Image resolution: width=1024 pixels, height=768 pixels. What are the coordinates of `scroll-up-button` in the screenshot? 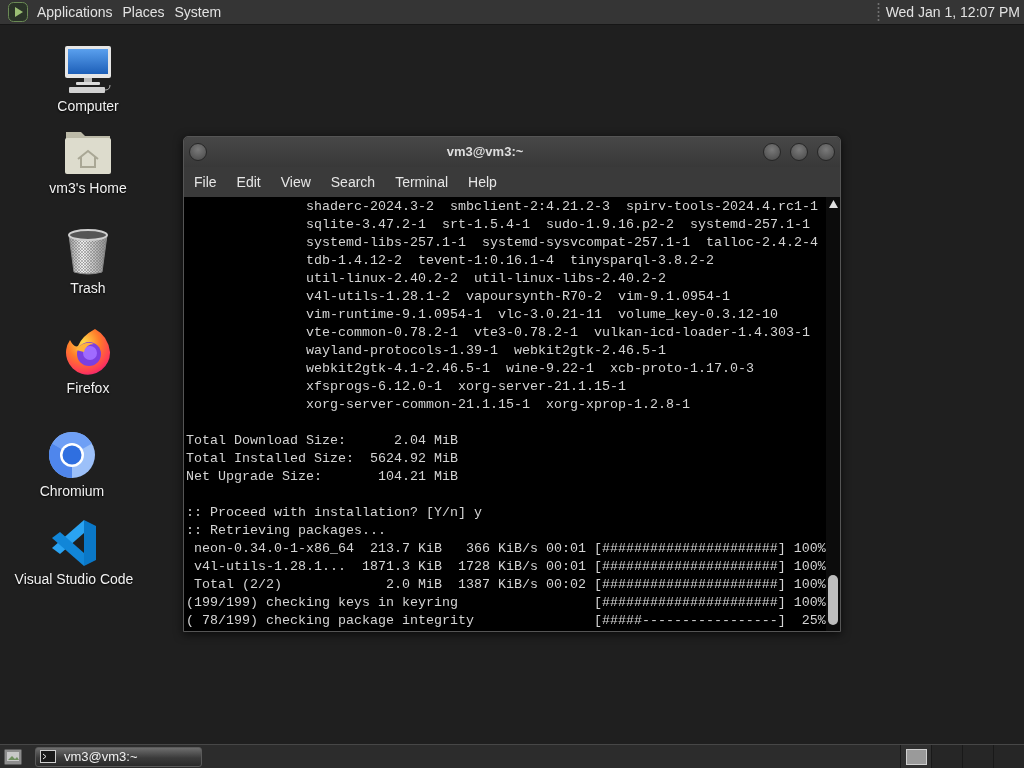 It's located at (833, 204).